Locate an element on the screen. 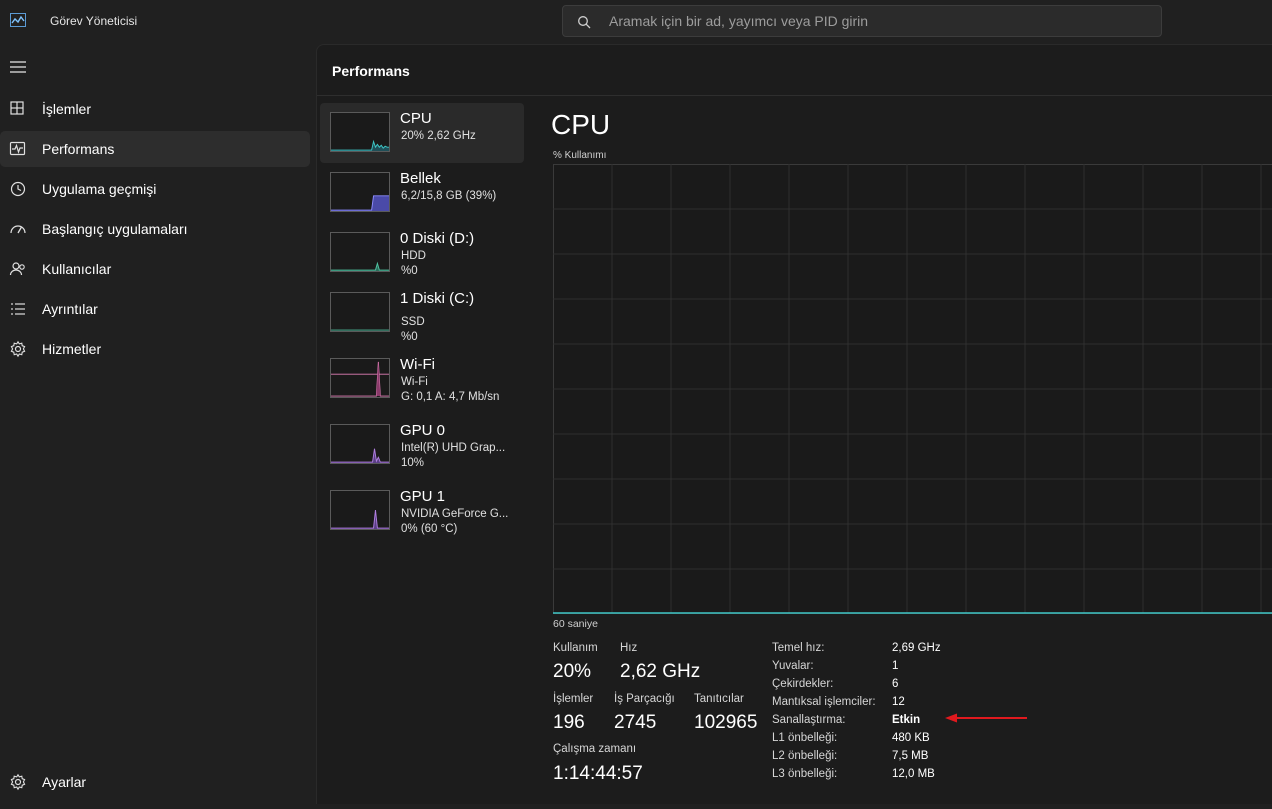  spec-value: 1 is located at coordinates (895, 666).